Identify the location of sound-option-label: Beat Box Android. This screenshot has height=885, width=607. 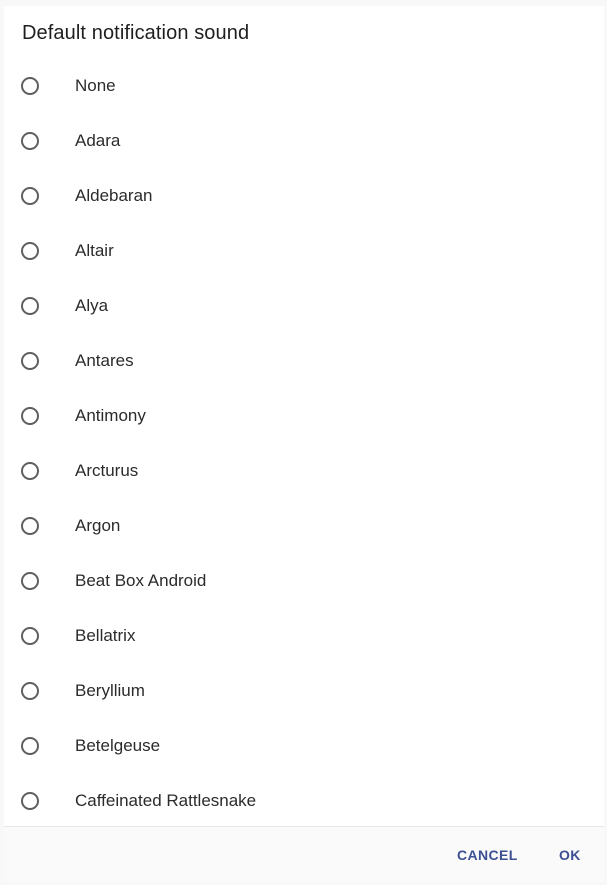
(141, 580).